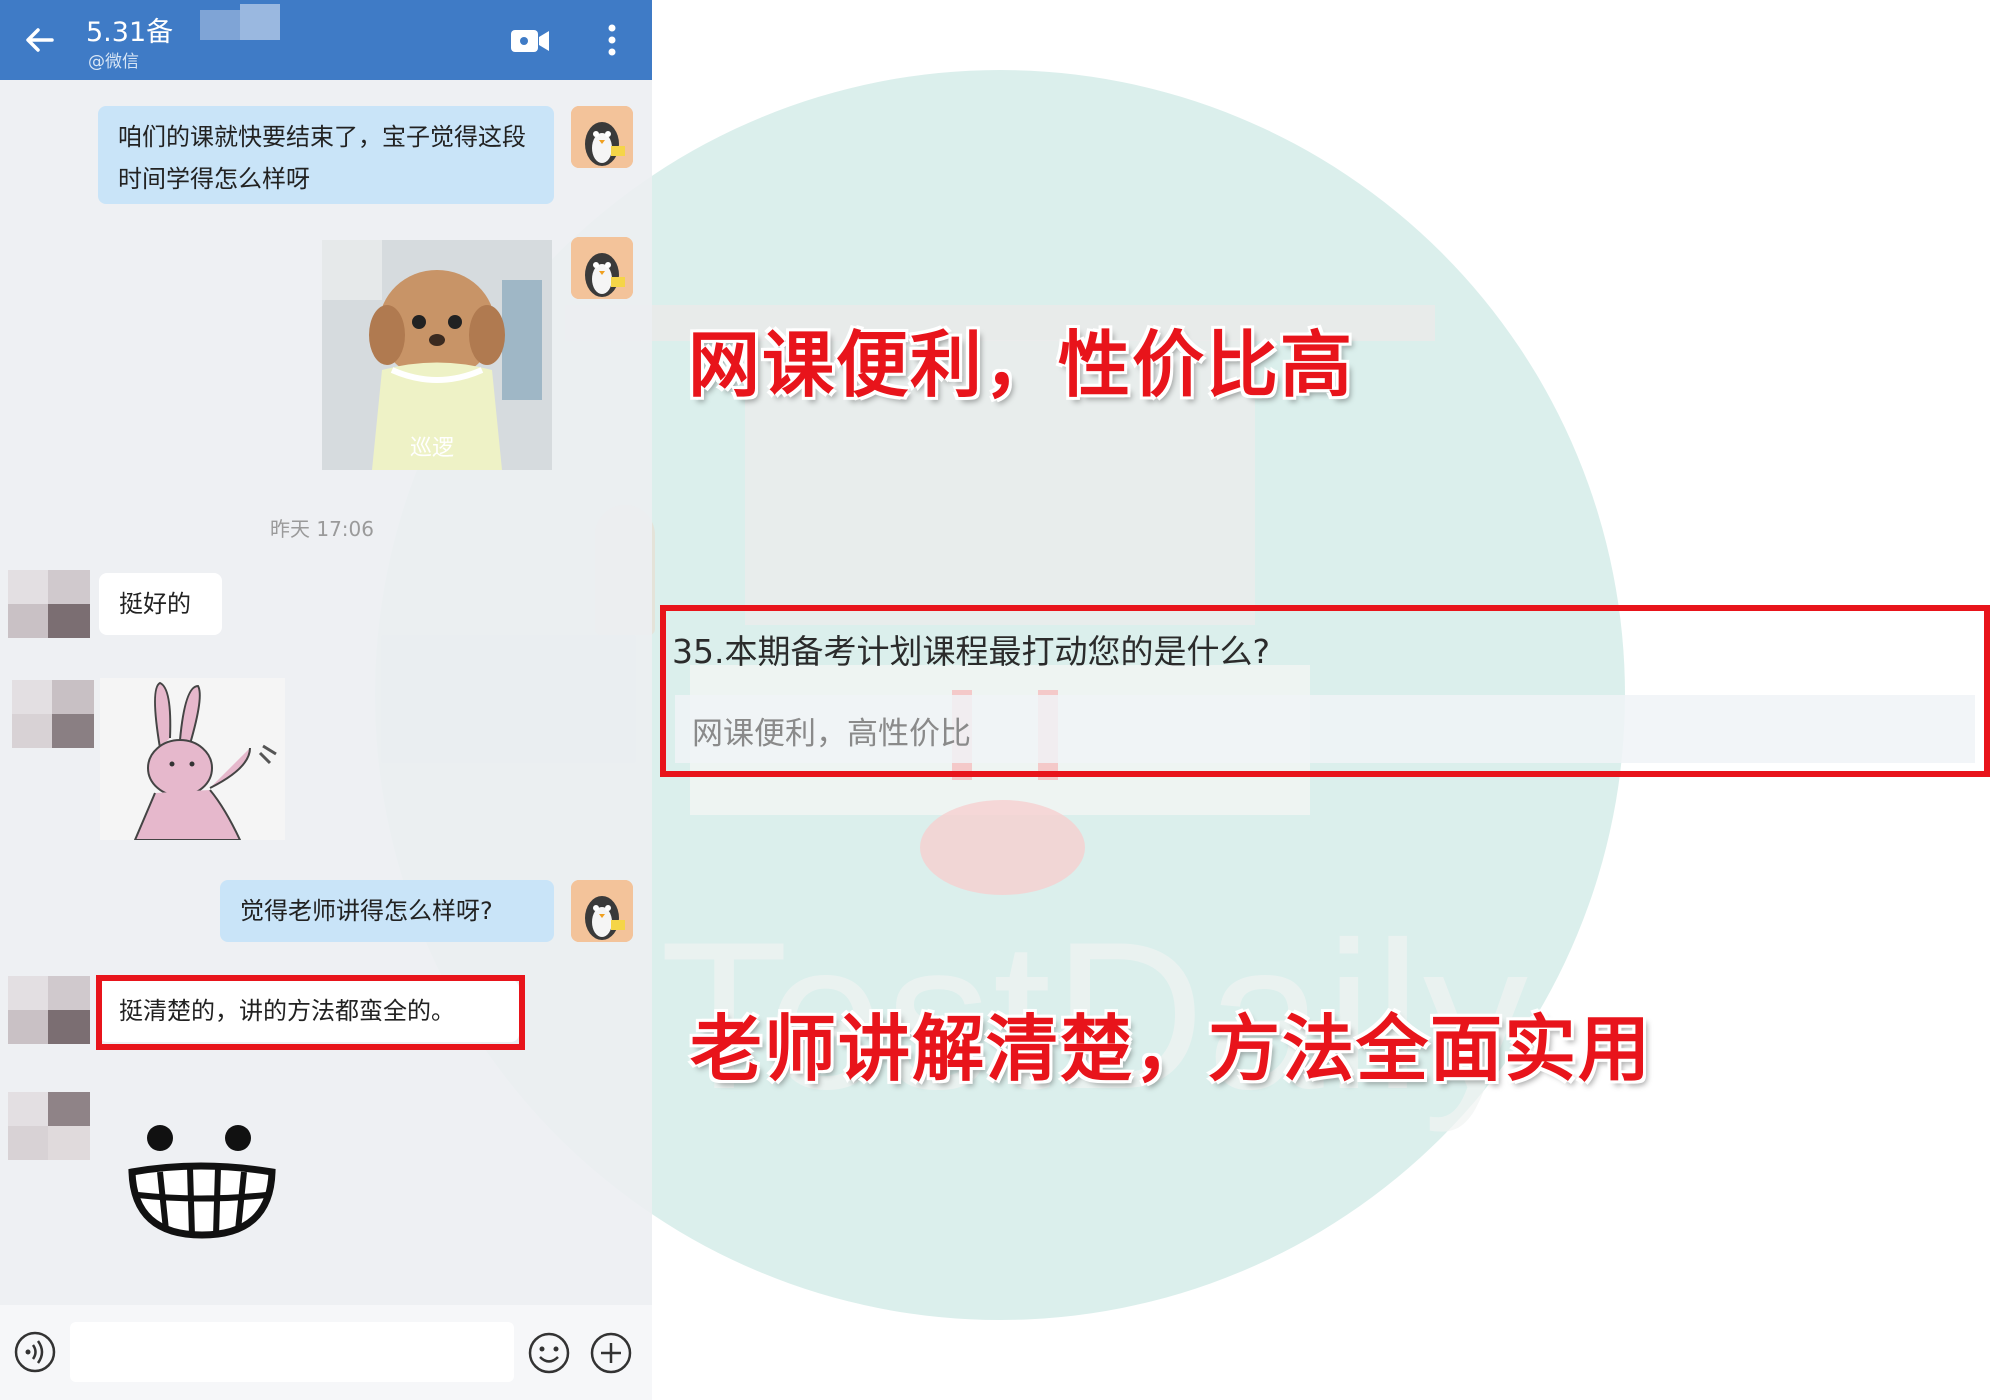 The image size is (2000, 1400). What do you see at coordinates (192, 759) in the screenshot?
I see `rabbit-sticker-image` at bounding box center [192, 759].